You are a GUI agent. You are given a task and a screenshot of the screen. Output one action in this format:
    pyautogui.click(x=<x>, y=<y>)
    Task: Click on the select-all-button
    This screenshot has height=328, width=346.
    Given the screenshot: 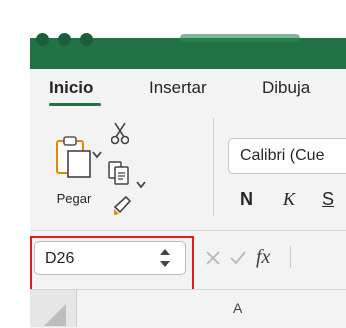 What is the action you would take?
    pyautogui.click(x=53, y=308)
    